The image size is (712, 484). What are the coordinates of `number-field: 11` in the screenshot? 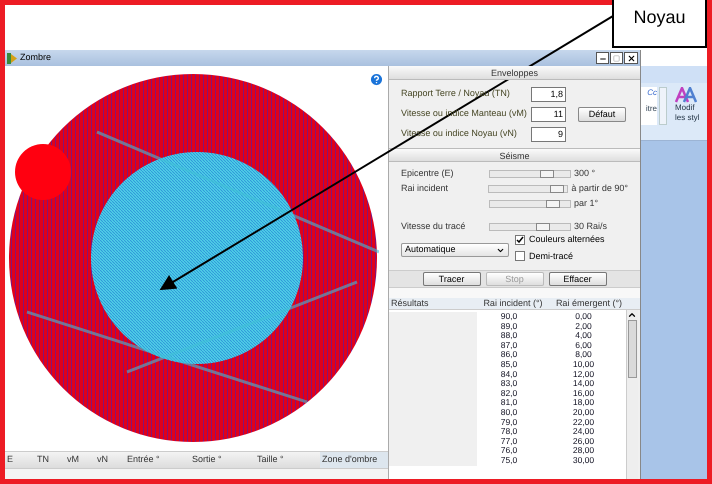 It's located at (548, 114).